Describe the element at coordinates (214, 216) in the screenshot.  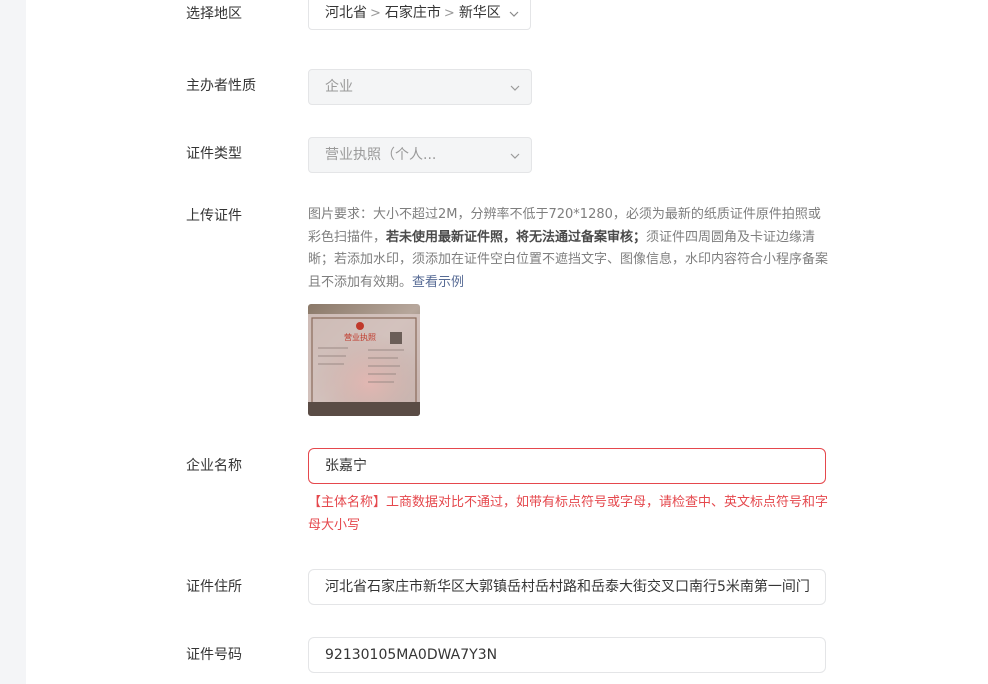
I see `upload-label: 上传证件` at that location.